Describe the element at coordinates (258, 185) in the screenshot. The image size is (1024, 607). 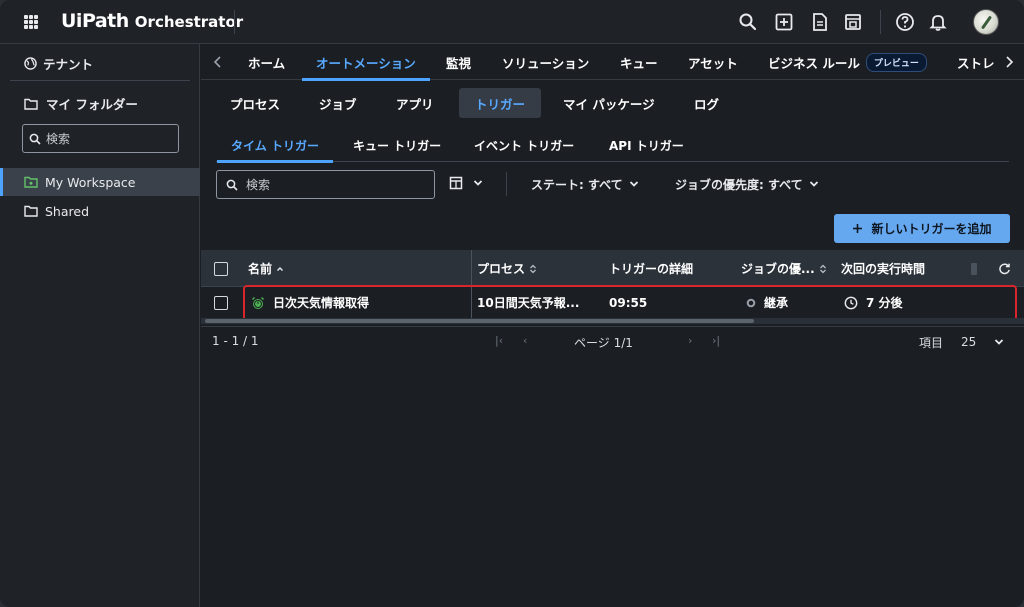
I see `trigger-search-placeholder: 検索` at that location.